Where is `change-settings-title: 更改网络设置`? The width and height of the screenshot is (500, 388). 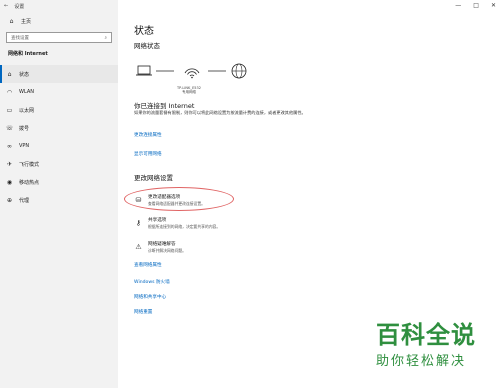 change-settings-title: 更改网络设置 is located at coordinates (153, 178).